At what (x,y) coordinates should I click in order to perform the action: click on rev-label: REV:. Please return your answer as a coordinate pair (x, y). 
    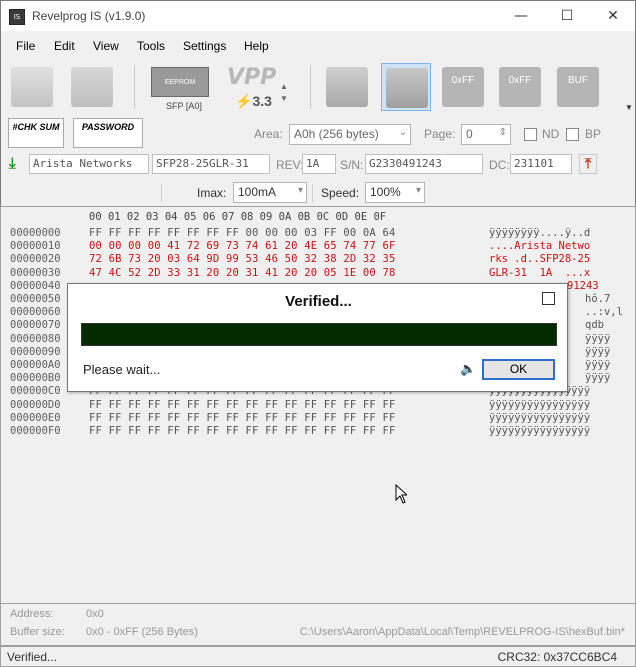
    Looking at the image, I should click on (290, 165).